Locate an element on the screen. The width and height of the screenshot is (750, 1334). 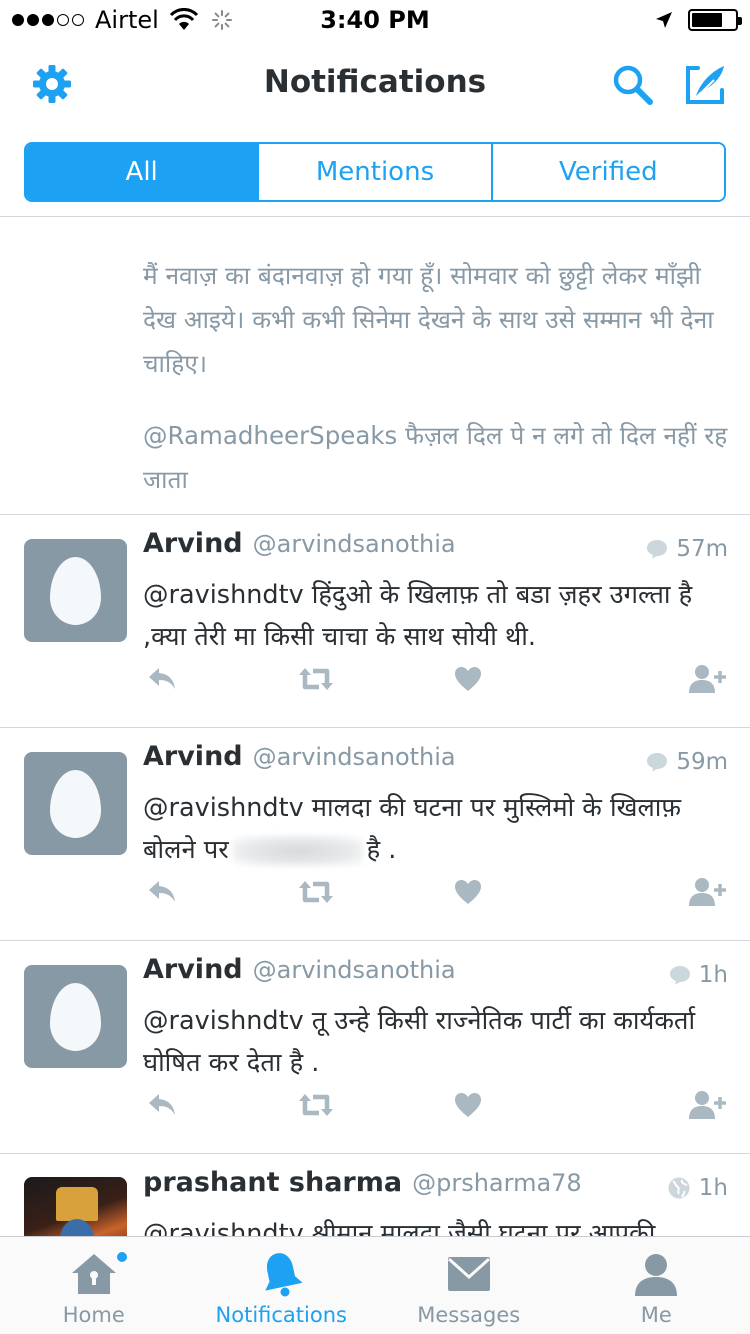
tab-me: Me is located at coordinates (656, 1285).